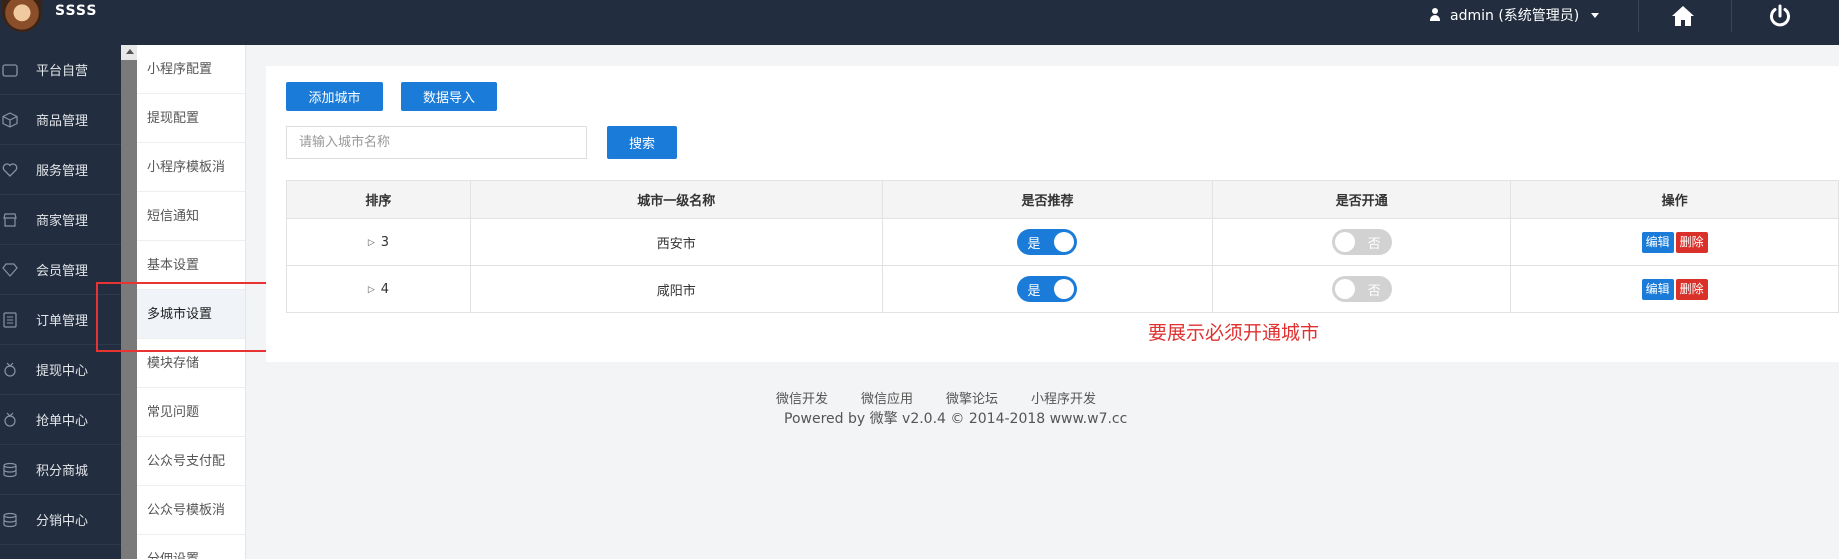  Describe the element at coordinates (936, 397) in the screenshot. I see `footer-links: 微信开发 微信应用 微擎论坛 小程序开发` at that location.